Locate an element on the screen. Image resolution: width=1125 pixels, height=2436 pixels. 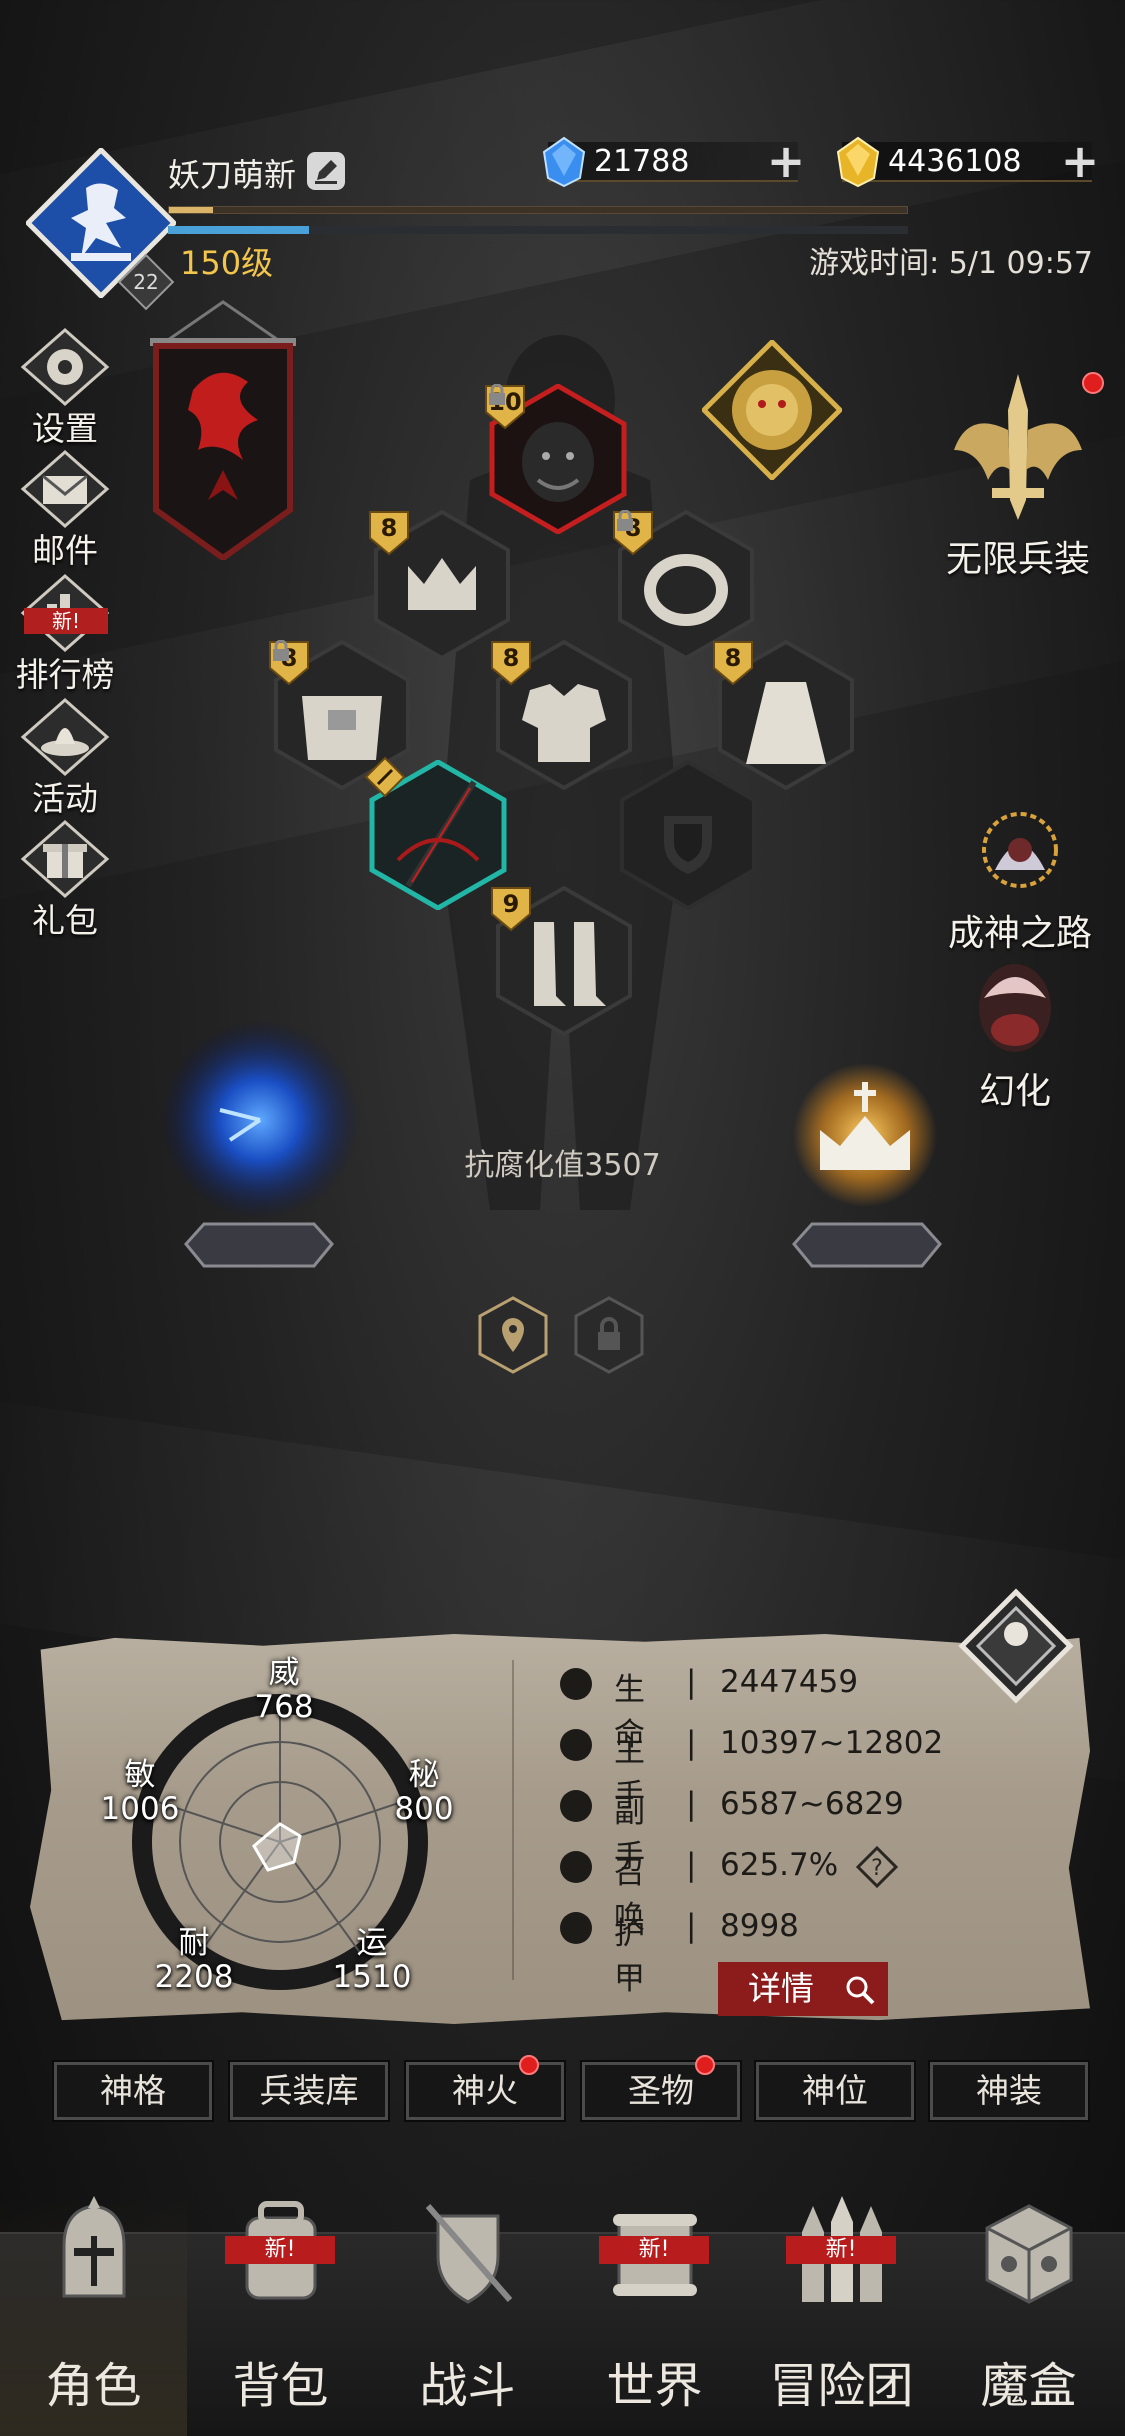
weapon-type-badge is located at coordinates (385, 779).